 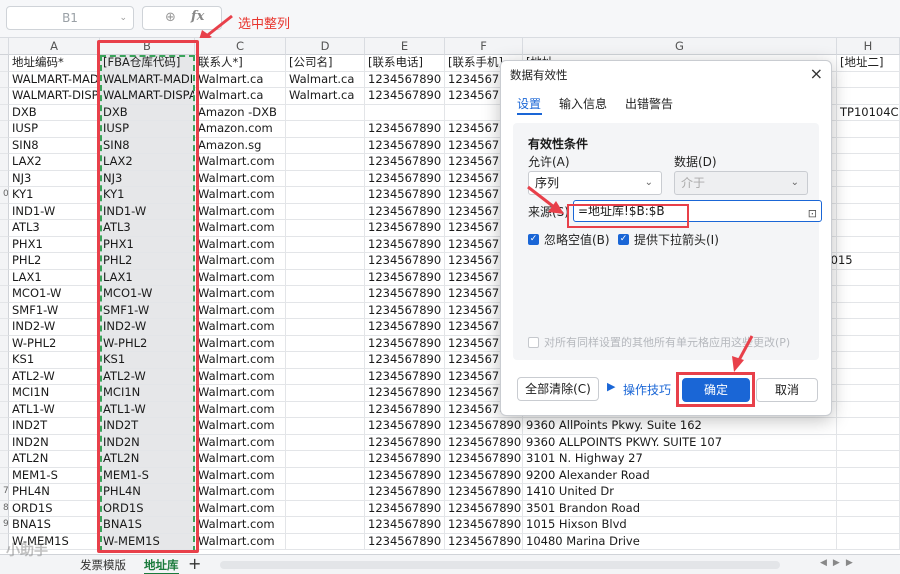 I want to click on range-picker-icon: ⊡, so click(x=812, y=214).